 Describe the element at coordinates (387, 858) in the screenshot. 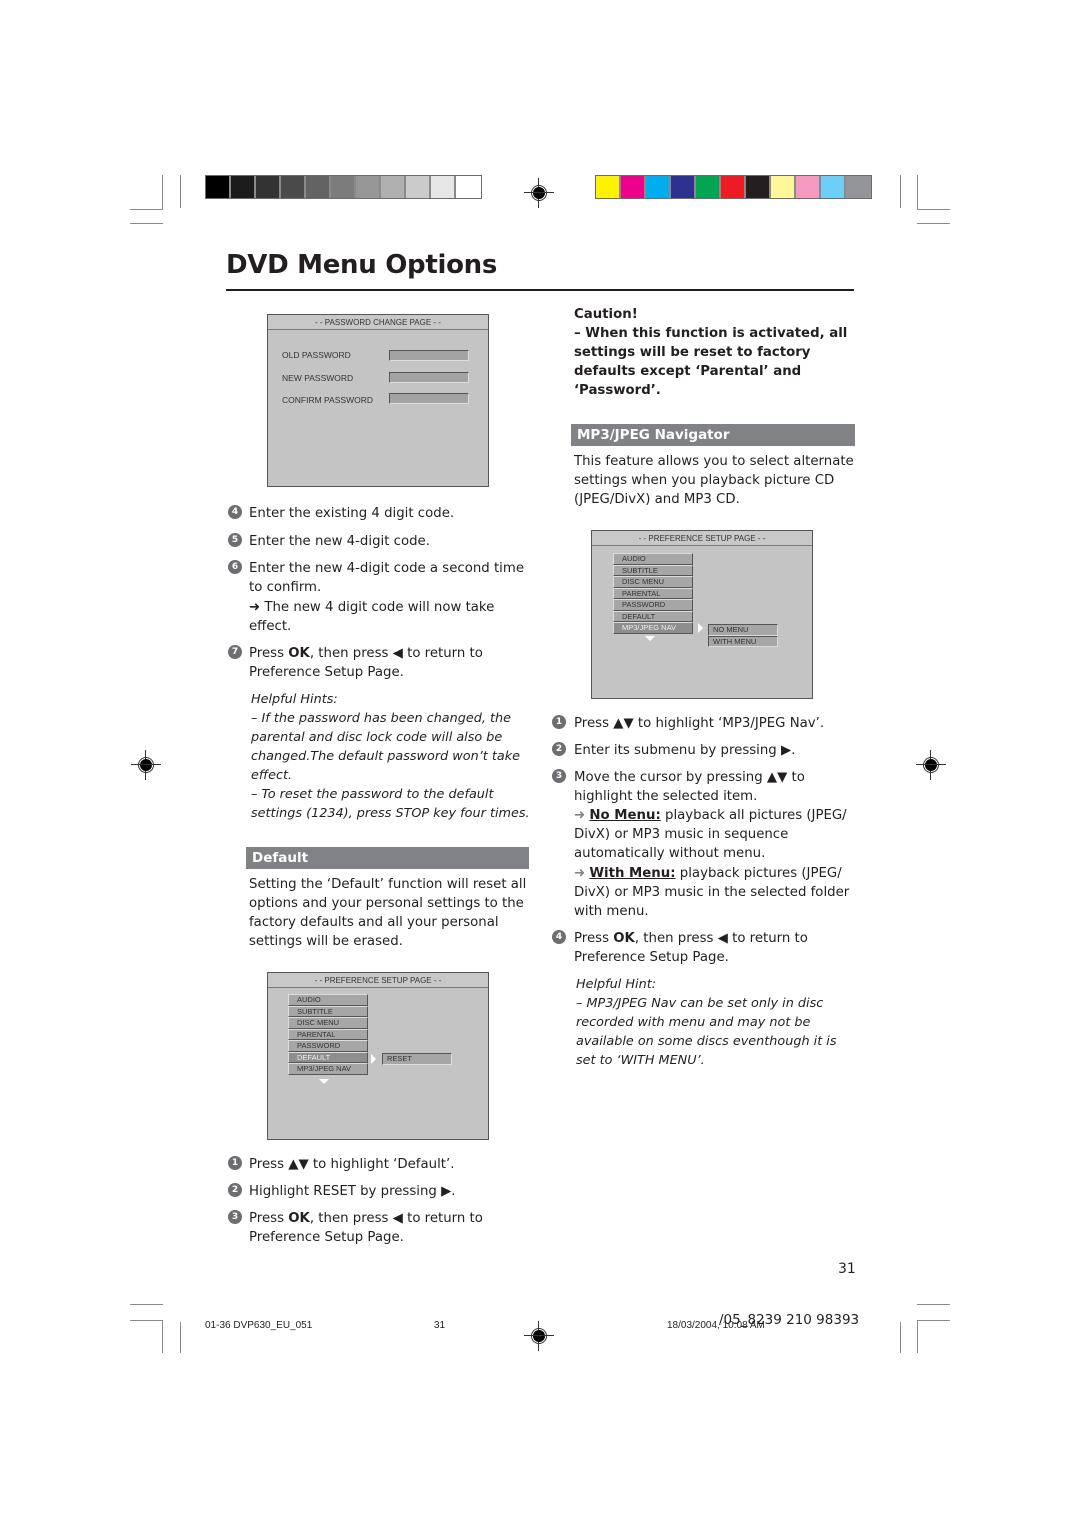

I see `section-heading-default: Default` at that location.